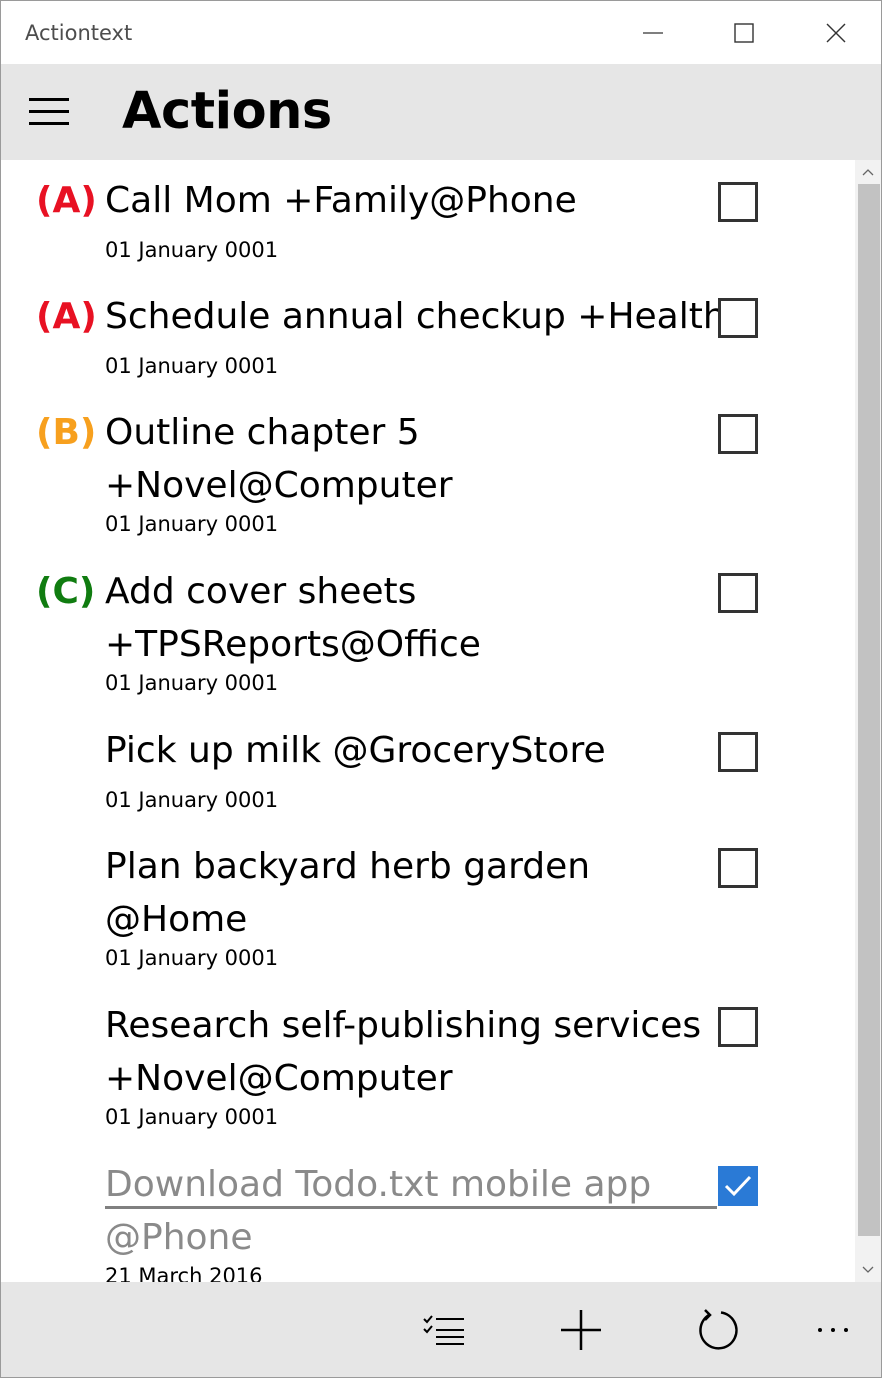 This screenshot has width=882, height=1378. Describe the element at coordinates (868, 1270) in the screenshot. I see `scroll-down-icon` at that location.